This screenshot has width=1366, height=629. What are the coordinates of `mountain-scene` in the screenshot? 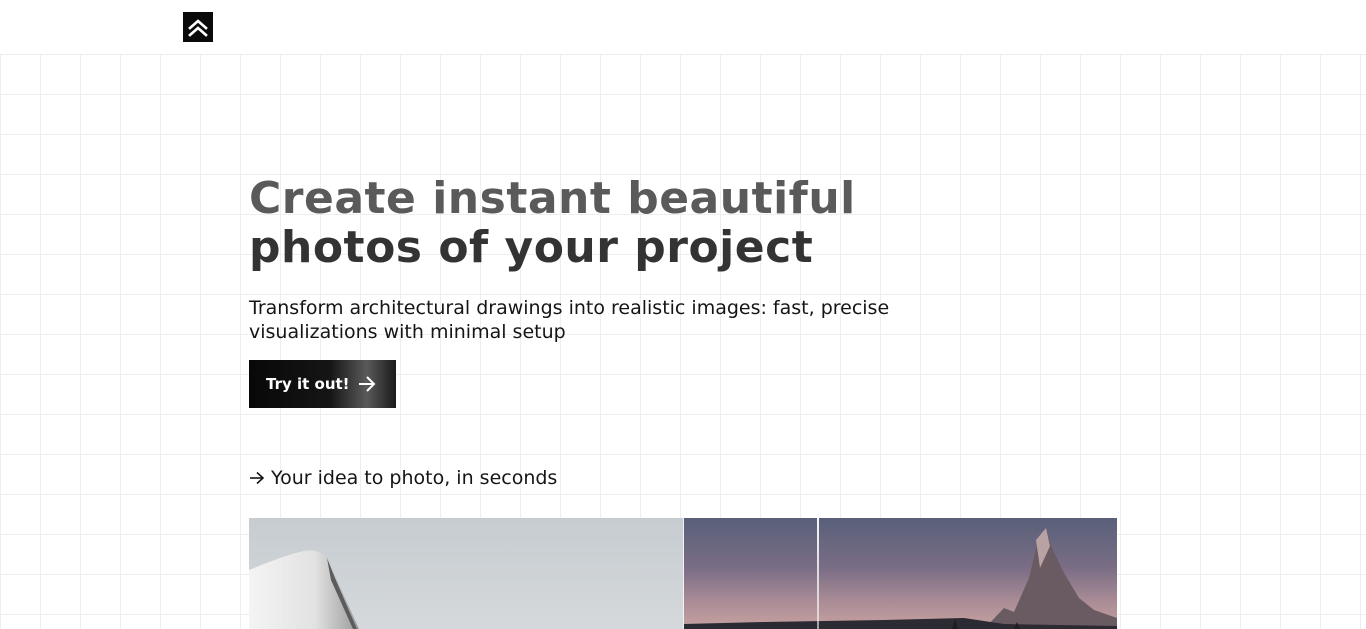 It's located at (900, 578).